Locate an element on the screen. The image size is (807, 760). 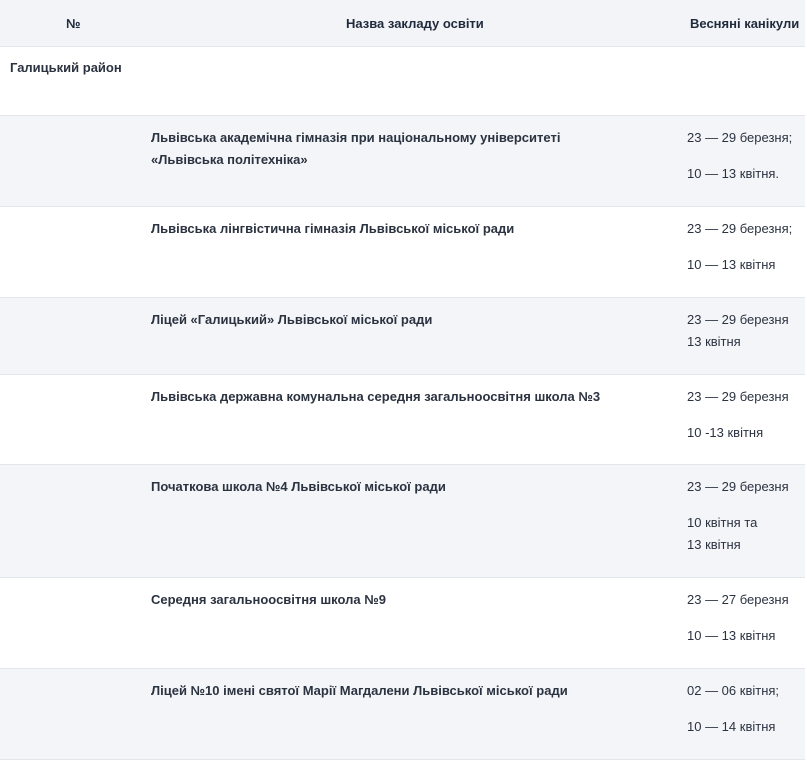
header-school-name: Назва закладу освіти is located at coordinates (409, 23).